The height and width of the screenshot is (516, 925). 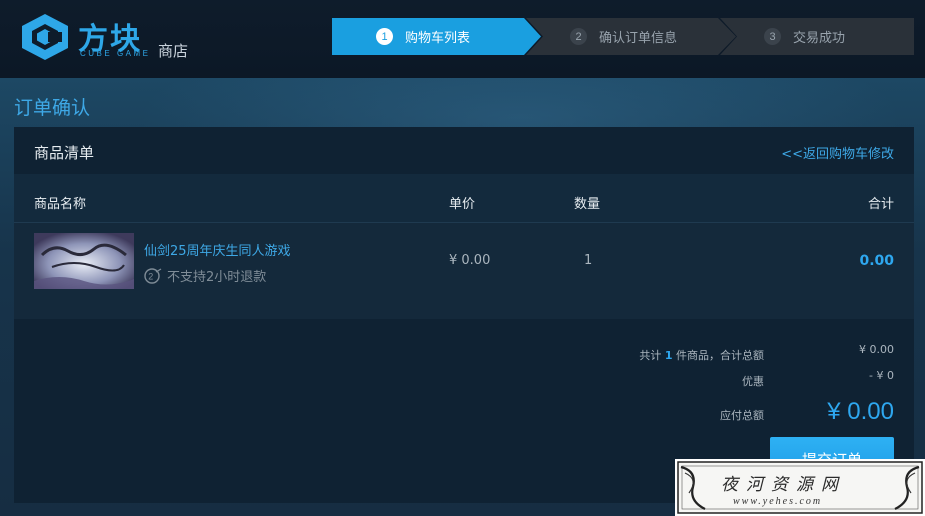 What do you see at coordinates (638, 38) in the screenshot?
I see `step-label: 确认订单信息` at bounding box center [638, 38].